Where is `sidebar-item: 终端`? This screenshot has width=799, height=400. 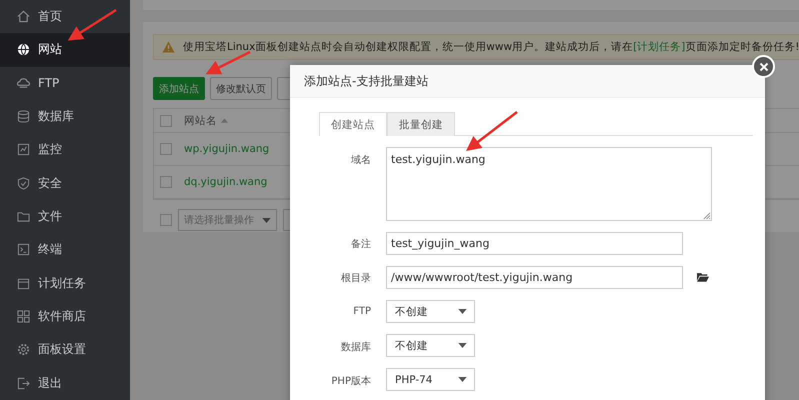 sidebar-item: 终端 is located at coordinates (65, 250).